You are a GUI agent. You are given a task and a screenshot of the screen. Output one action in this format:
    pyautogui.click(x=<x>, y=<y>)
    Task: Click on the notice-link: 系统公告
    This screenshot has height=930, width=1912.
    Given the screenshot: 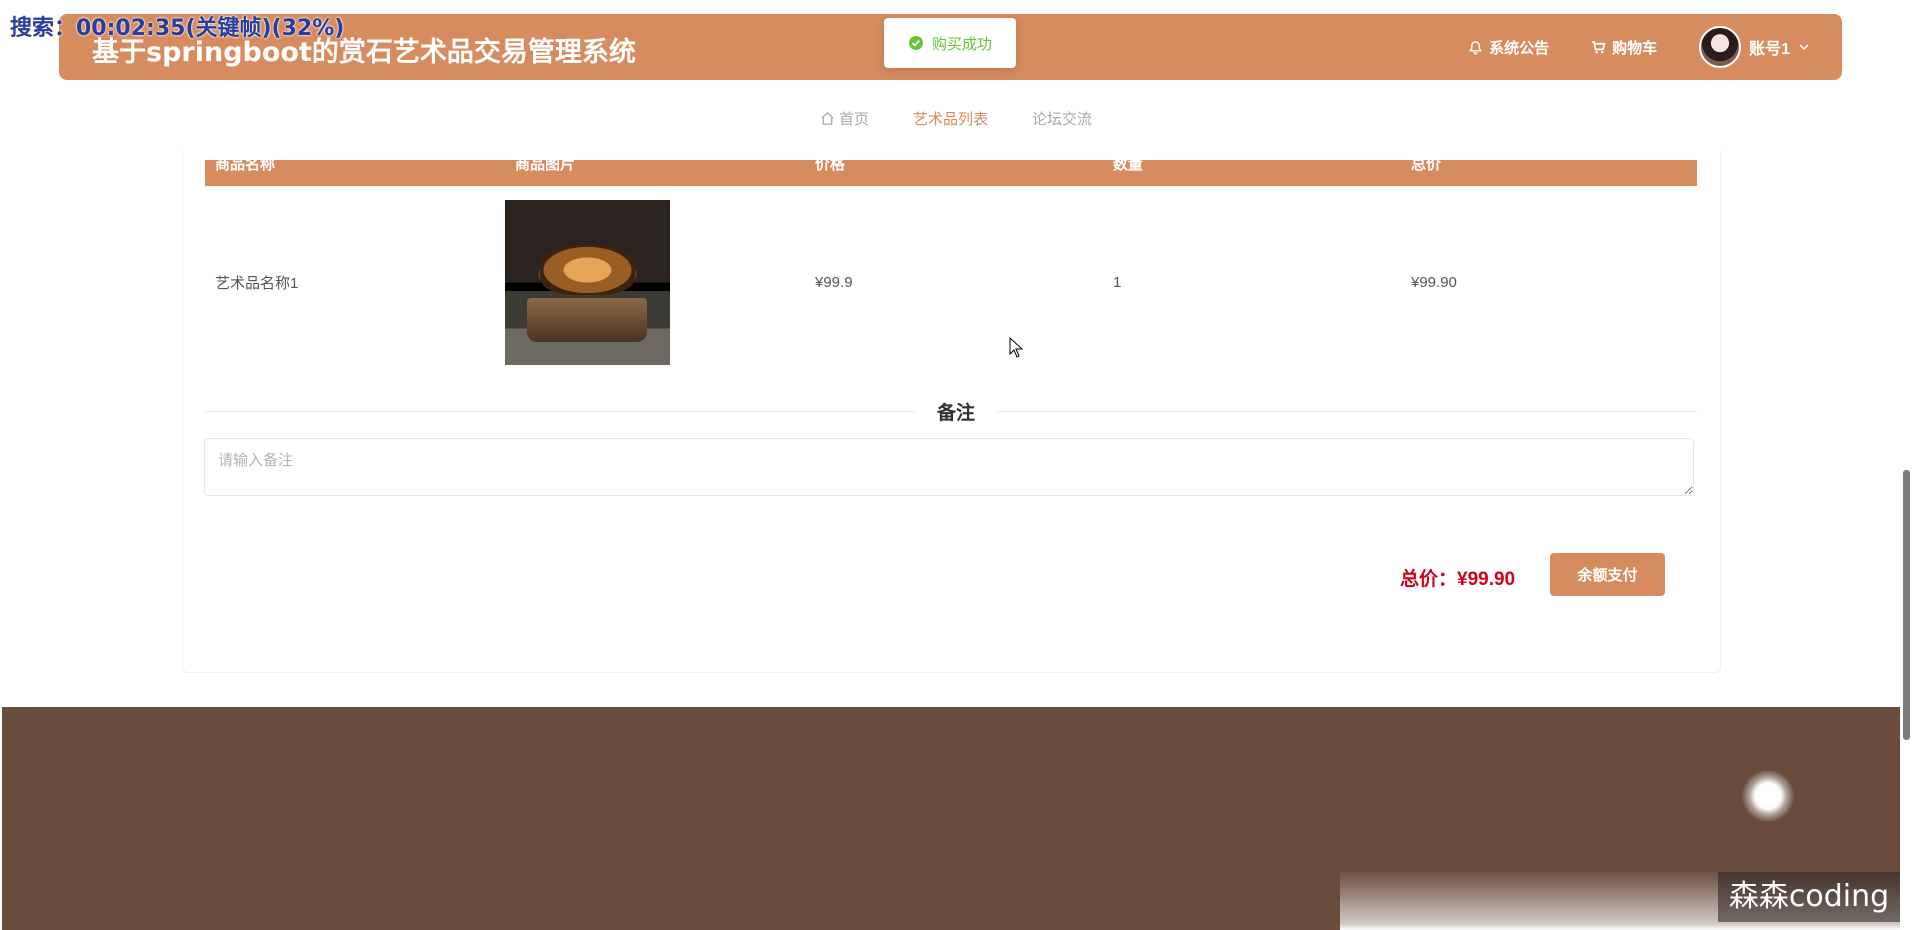 What is the action you would take?
    pyautogui.click(x=1508, y=47)
    